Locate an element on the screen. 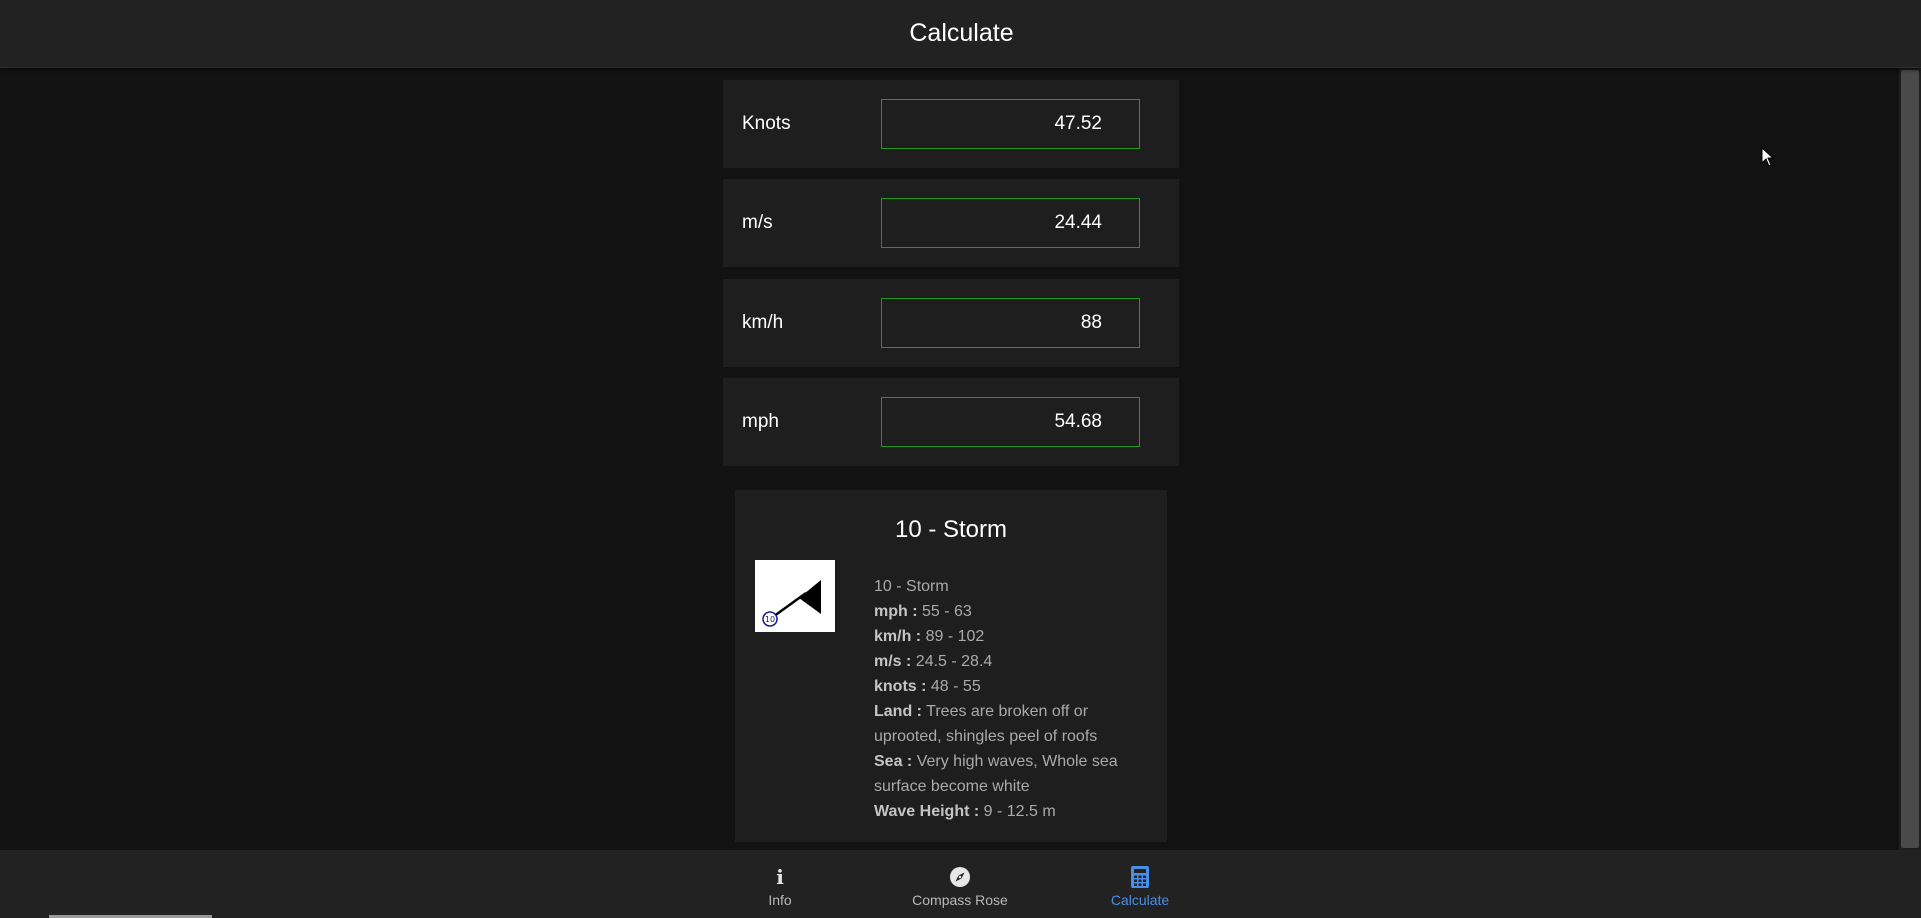  bottom-nav: i Info Compass Rose Calculate is located at coordinates (960, 884).